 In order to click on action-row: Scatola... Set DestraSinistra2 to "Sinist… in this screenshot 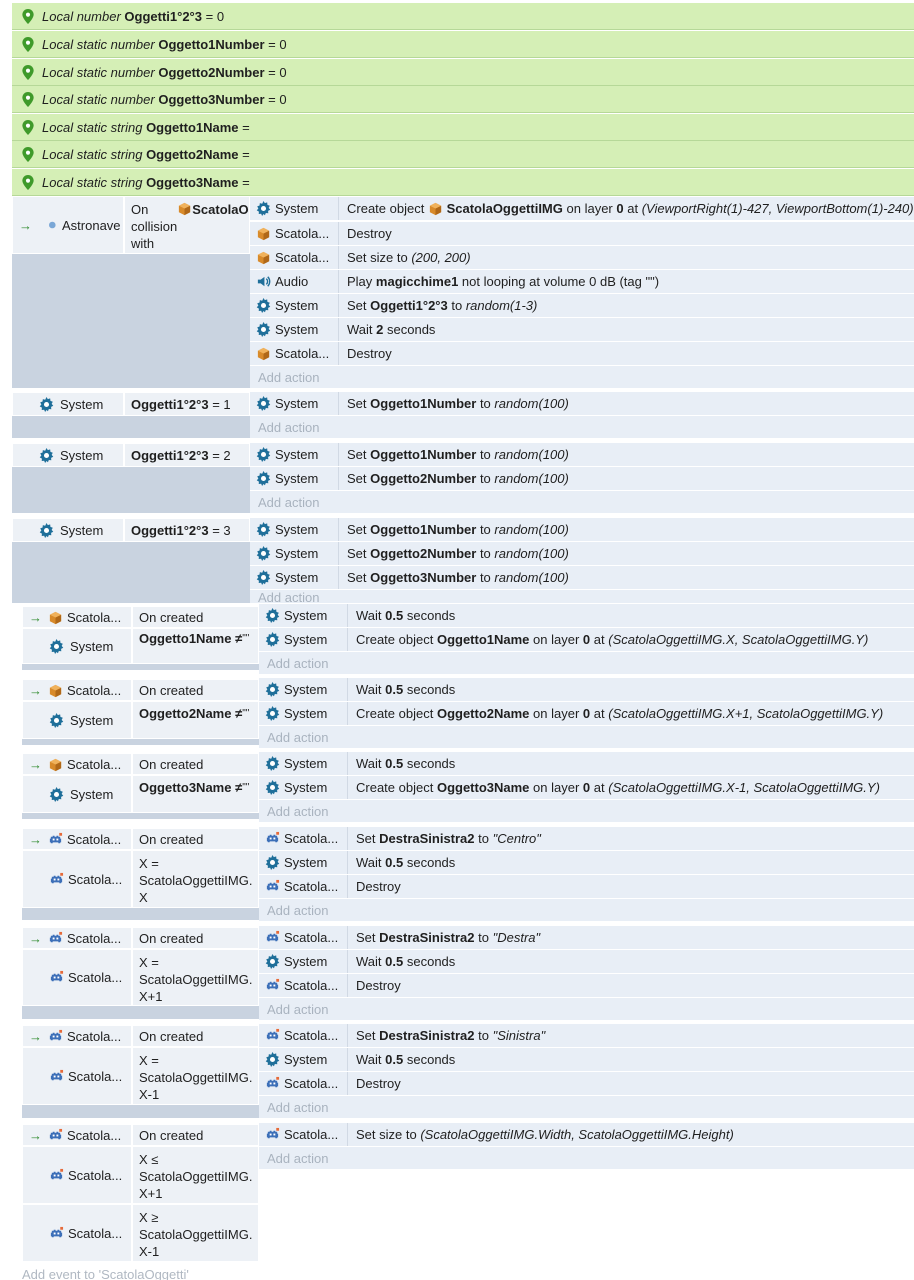, I will do `click(586, 1036)`.